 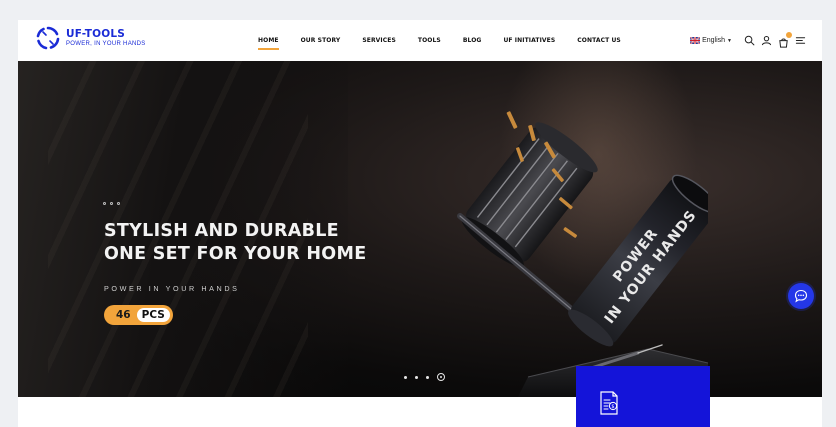 I want to click on brand-name: UF-TOOLS, so click(x=96, y=33).